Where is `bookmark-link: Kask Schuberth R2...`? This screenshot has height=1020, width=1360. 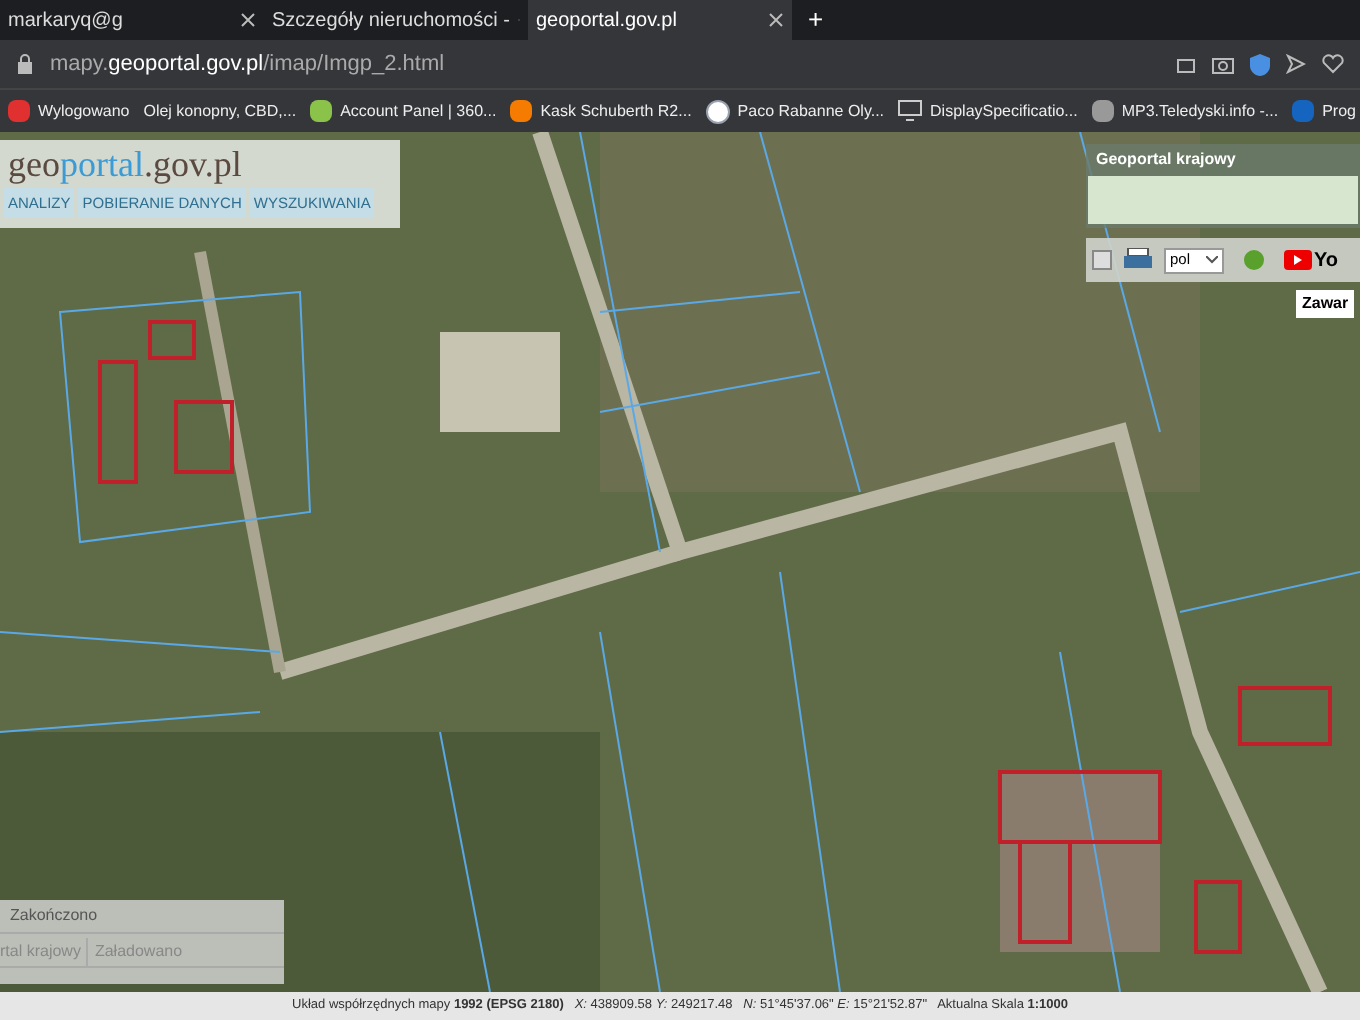
bookmark-link: Kask Schuberth R2... is located at coordinates (616, 111).